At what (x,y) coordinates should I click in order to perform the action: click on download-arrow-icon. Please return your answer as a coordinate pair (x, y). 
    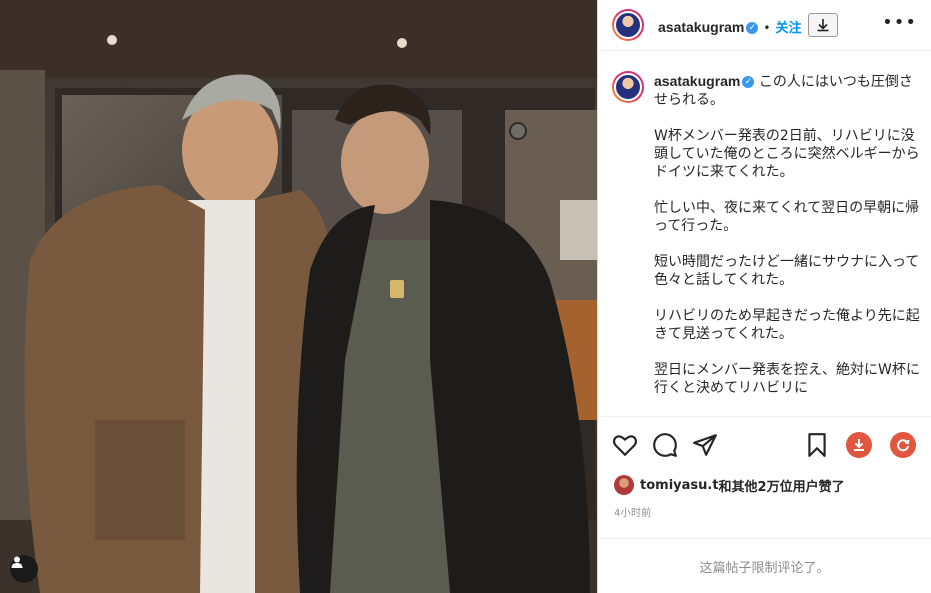
    Looking at the image, I should click on (823, 25).